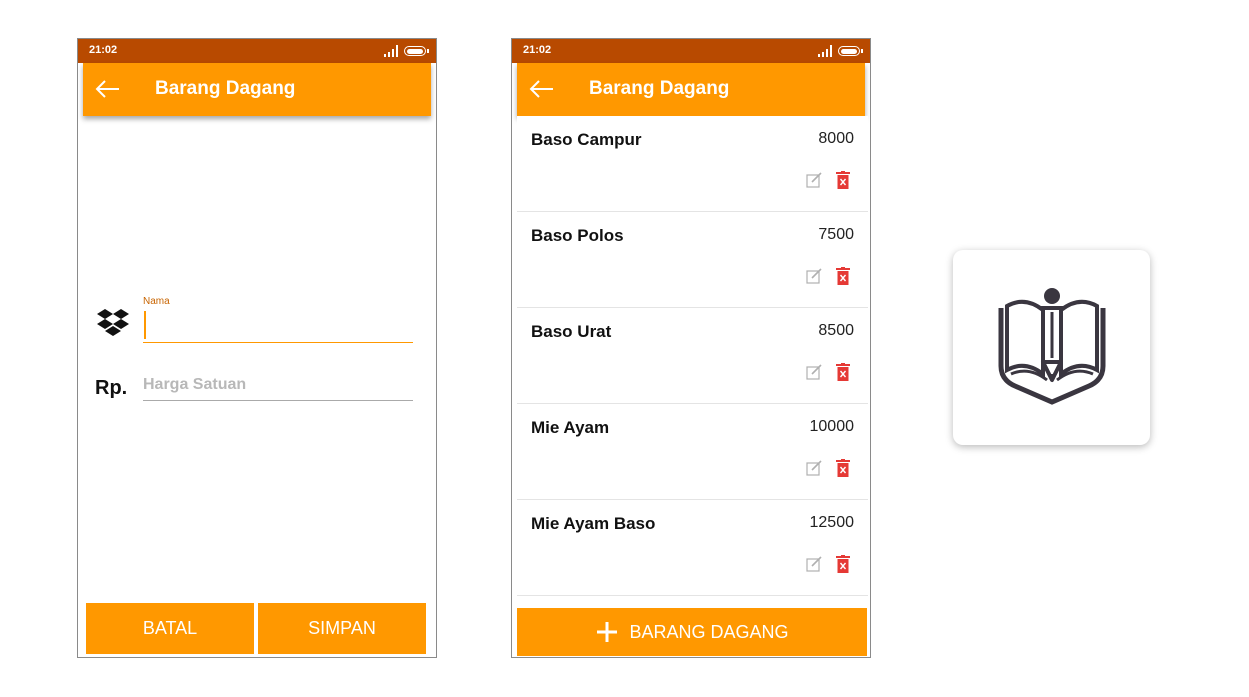 This screenshot has height=697, width=1249. Describe the element at coordinates (692, 356) in the screenshot. I see `list-item: Baso Urat 8500` at that location.